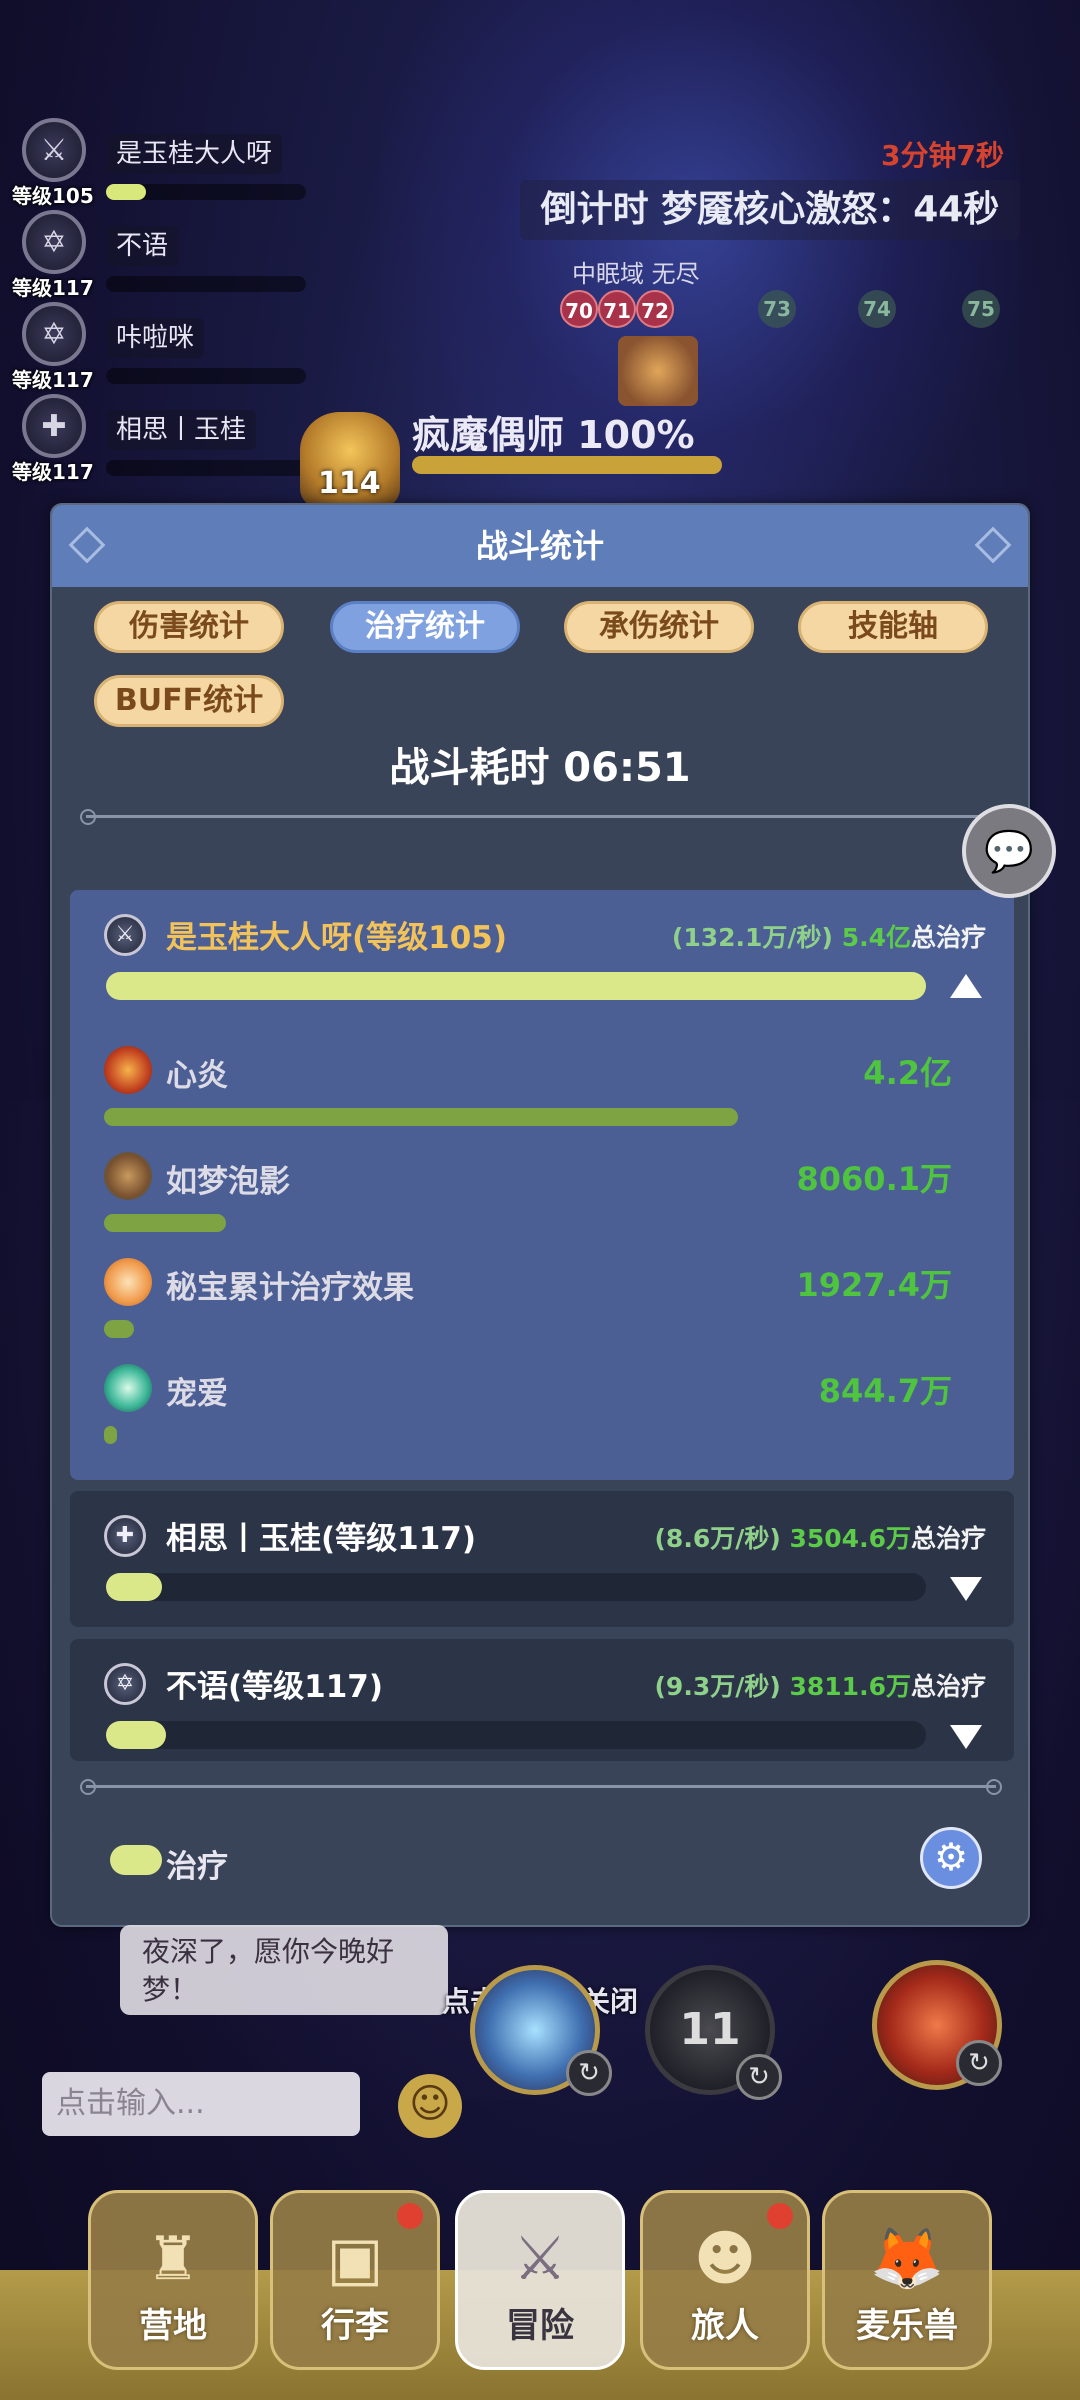 The width and height of the screenshot is (1080, 2400). Describe the element at coordinates (128, 1388) in the screenshot. I see `green-leaf-icon` at that location.